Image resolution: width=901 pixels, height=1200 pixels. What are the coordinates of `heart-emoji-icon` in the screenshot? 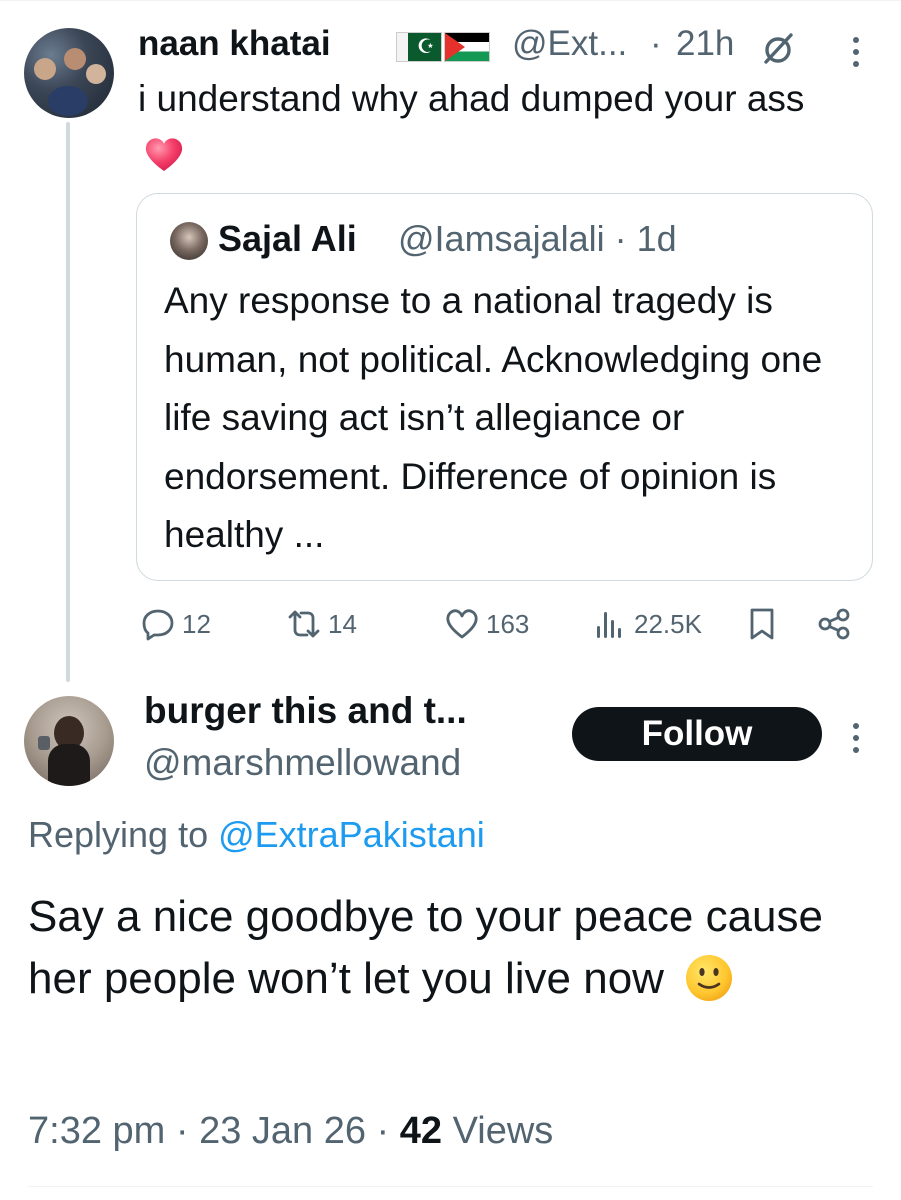 It's located at (164, 151).